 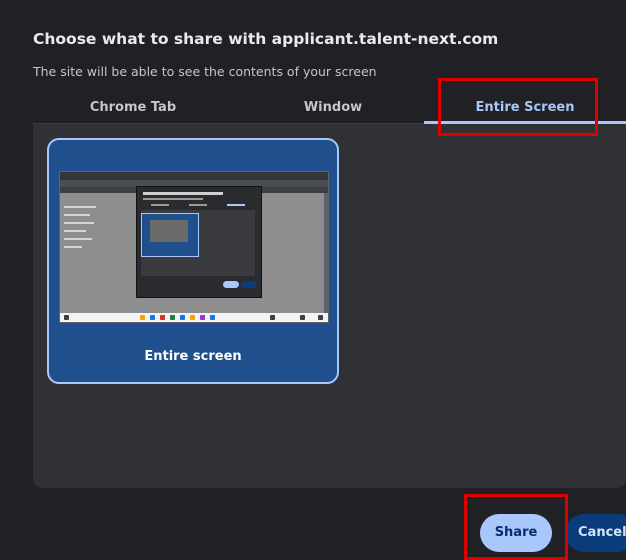 I want to click on cancel-button: Cancel, so click(x=595, y=533).